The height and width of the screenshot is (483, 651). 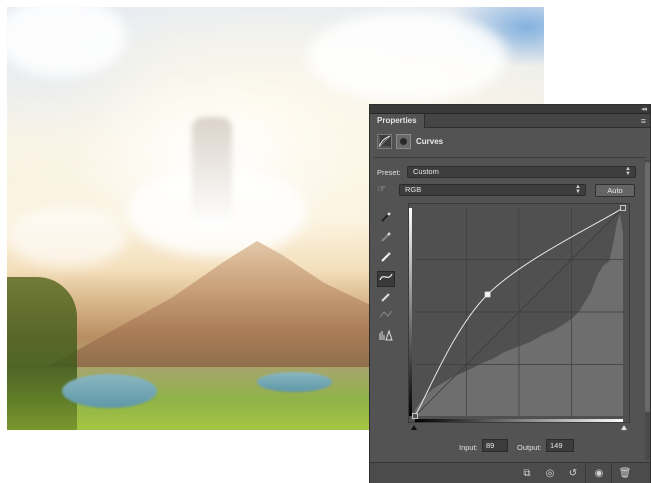 I want to click on layer-mask-icon, so click(x=403, y=141).